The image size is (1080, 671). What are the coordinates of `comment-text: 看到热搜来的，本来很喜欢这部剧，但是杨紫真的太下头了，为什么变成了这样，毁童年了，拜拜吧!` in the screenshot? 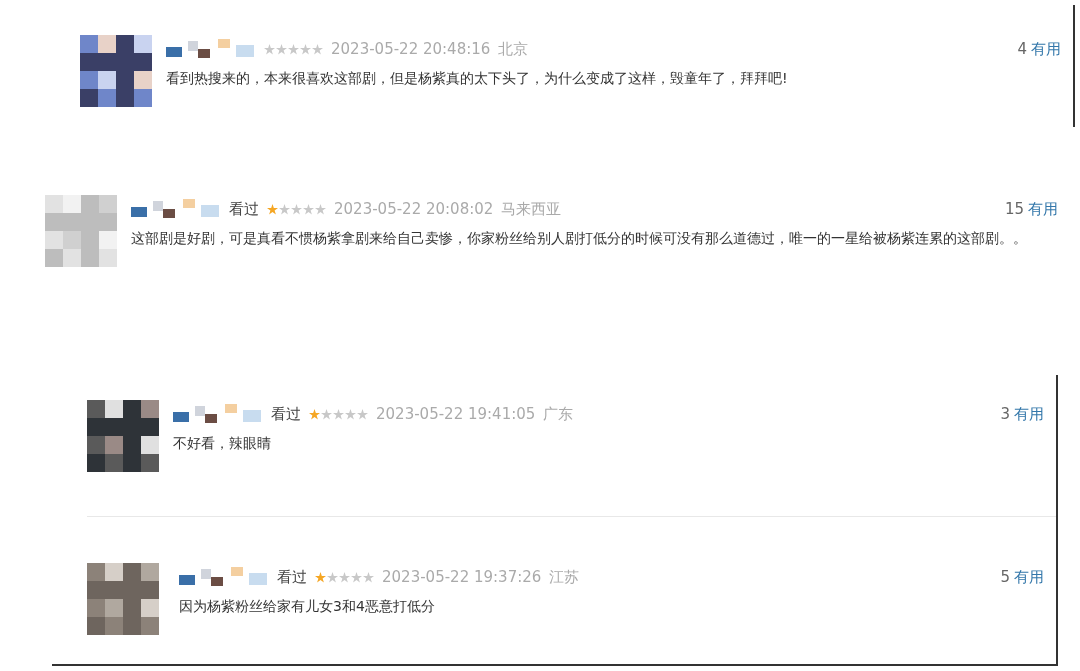 It's located at (477, 78).